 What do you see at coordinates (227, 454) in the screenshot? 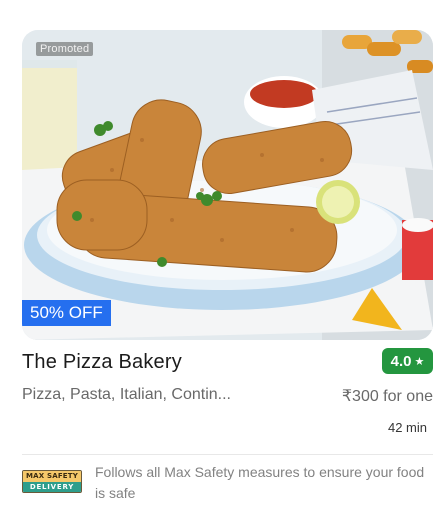
I see `divider` at bounding box center [227, 454].